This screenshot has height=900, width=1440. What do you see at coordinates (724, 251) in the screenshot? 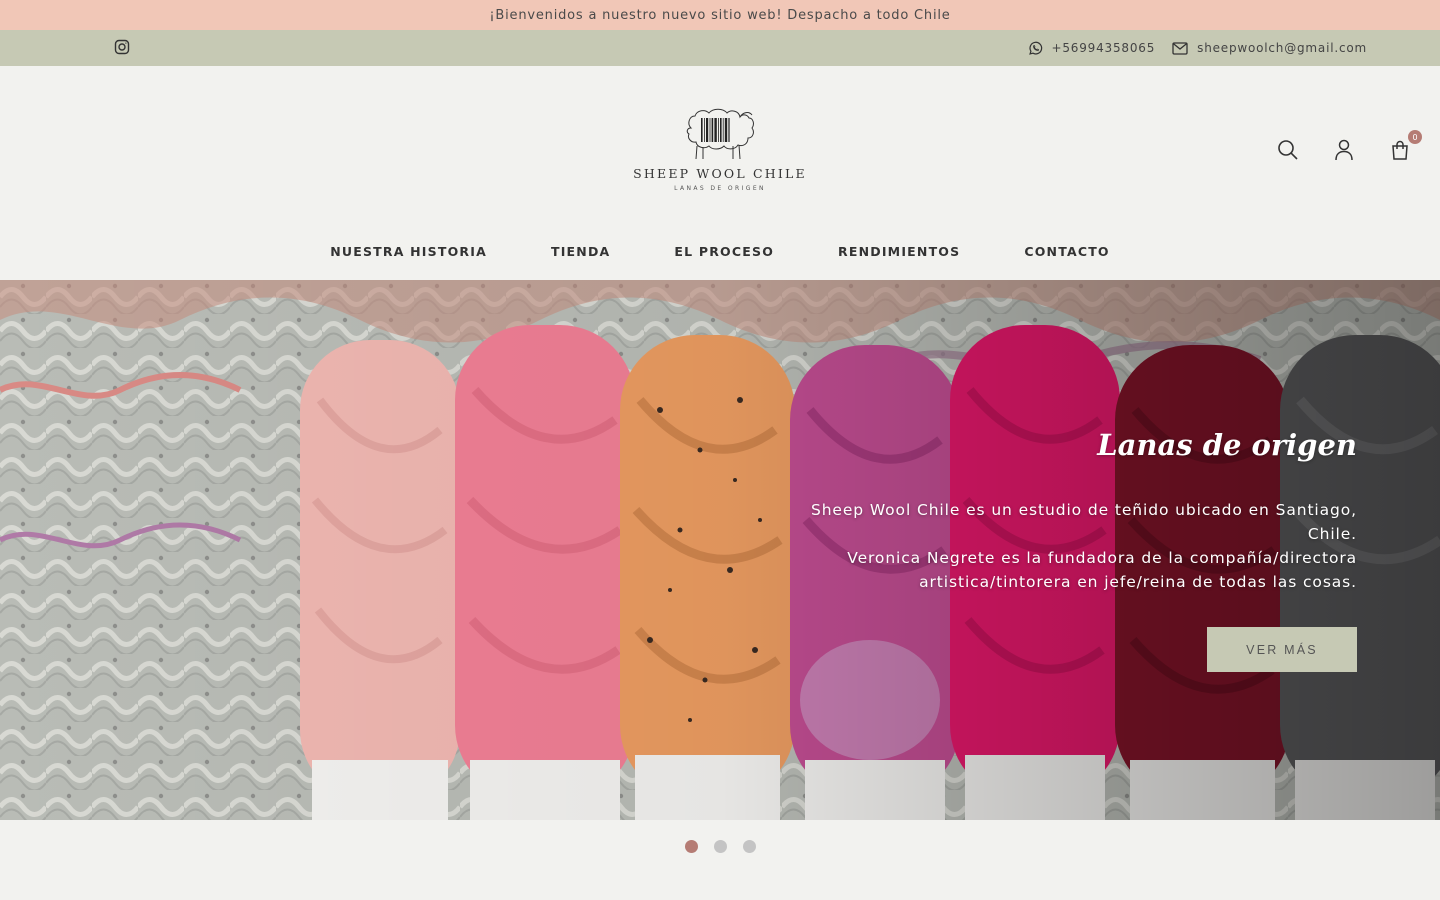
I see `nav-item-el-proceso: EL PROCESO` at bounding box center [724, 251].